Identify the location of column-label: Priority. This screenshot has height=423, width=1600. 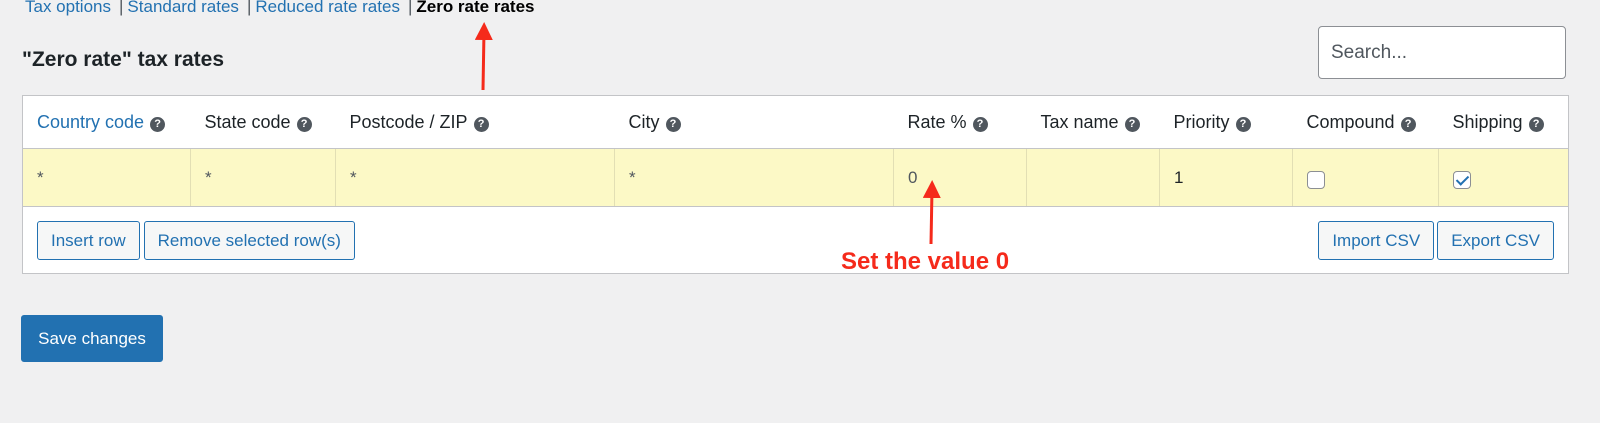
(1201, 121).